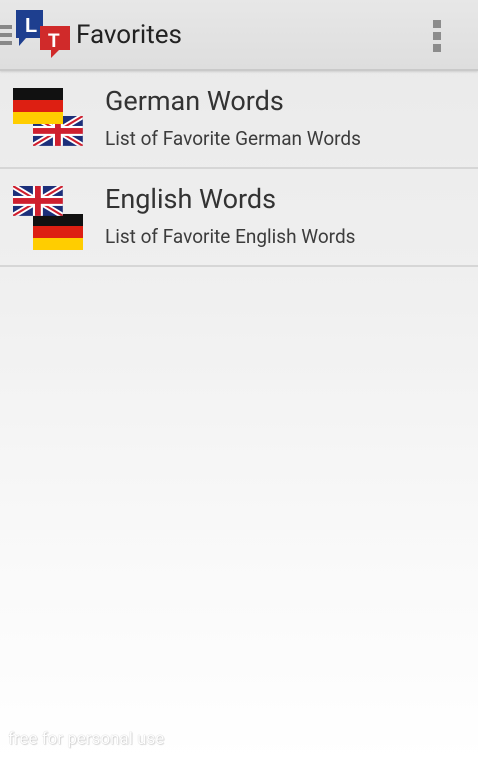 Image resolution: width=478 pixels, height=761 pixels. I want to click on menu-indicator-icon, so click(7, 35).